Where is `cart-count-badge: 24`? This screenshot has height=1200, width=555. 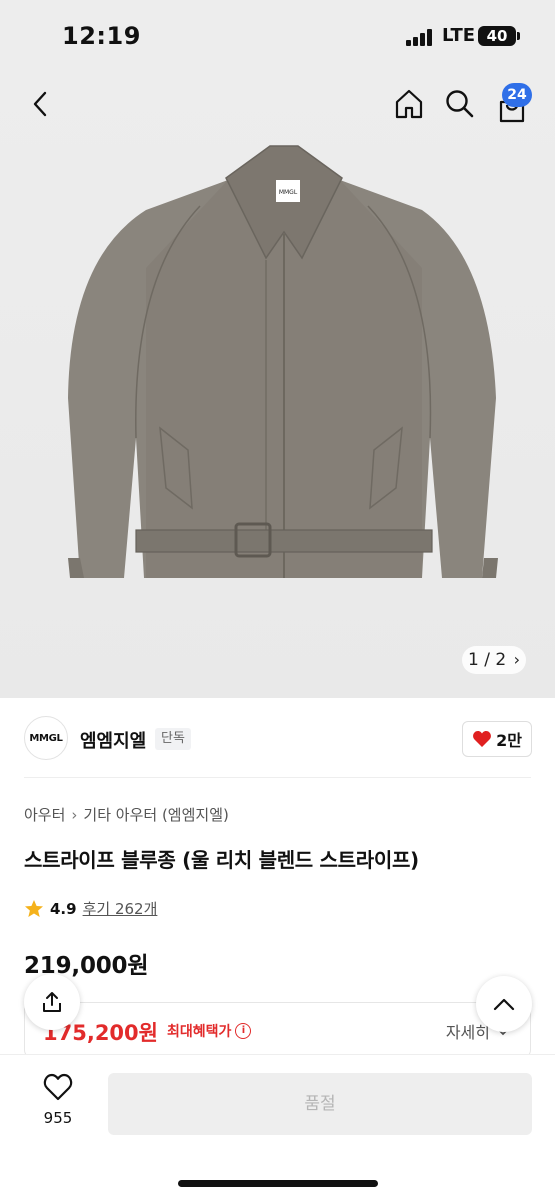
cart-count-badge: 24 is located at coordinates (517, 95).